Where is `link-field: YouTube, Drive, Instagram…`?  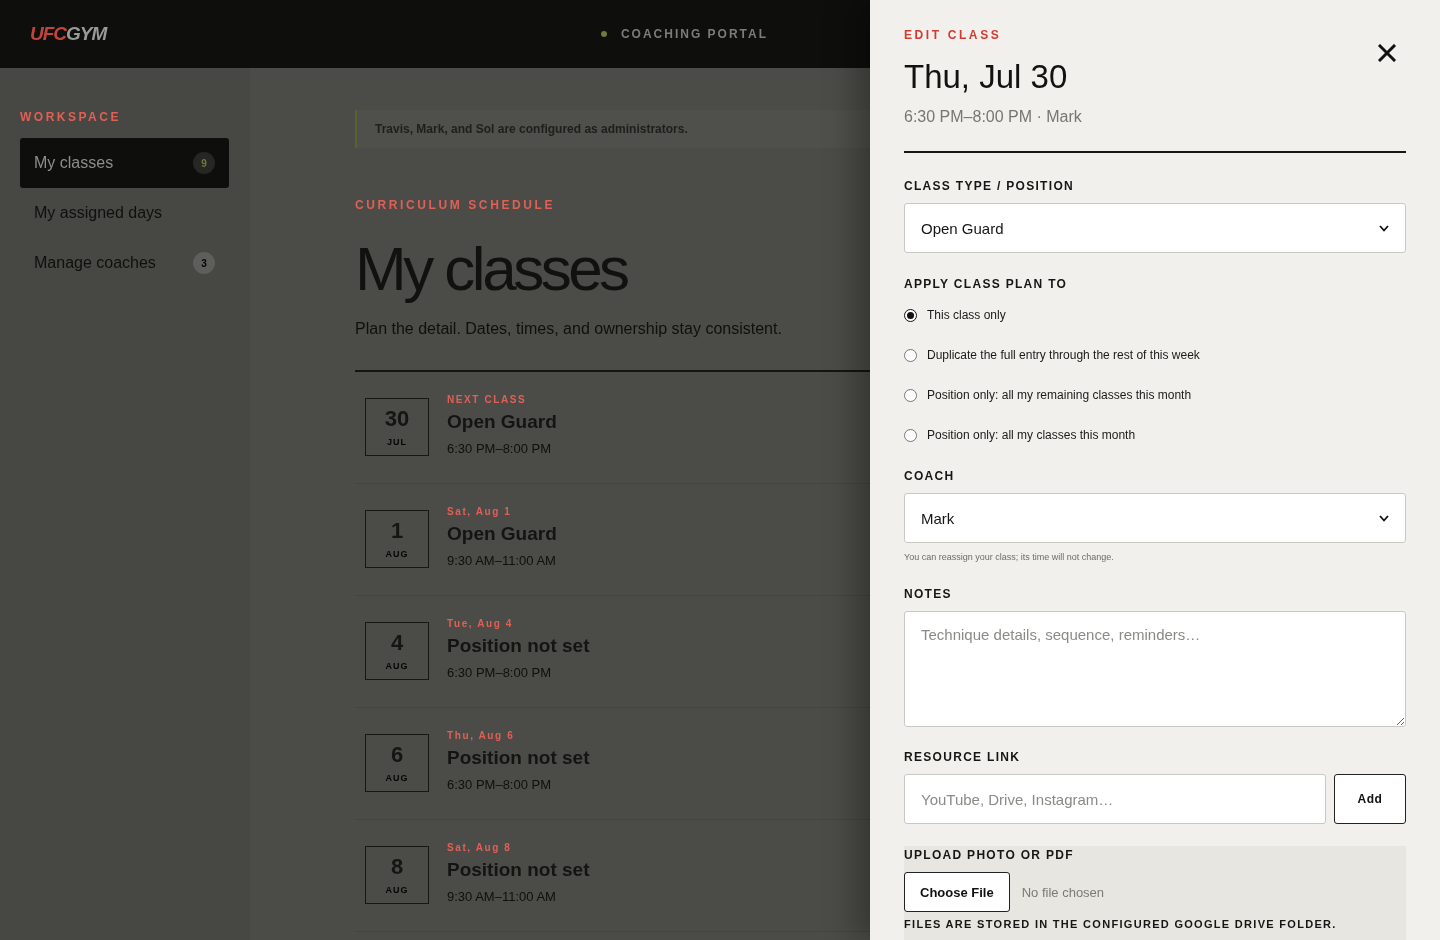 link-field: YouTube, Drive, Instagram… is located at coordinates (1115, 799).